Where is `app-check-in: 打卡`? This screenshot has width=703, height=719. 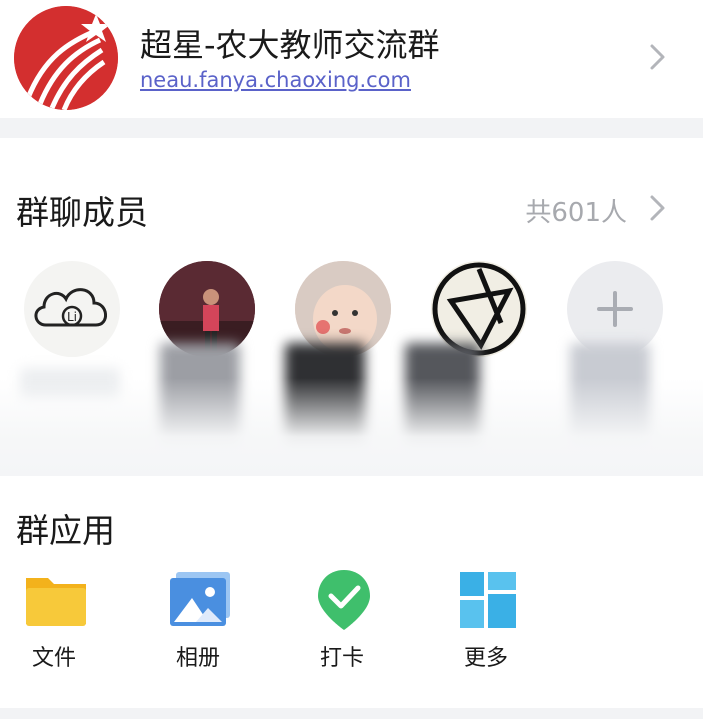
app-check-in: 打卡 is located at coordinates (342, 623).